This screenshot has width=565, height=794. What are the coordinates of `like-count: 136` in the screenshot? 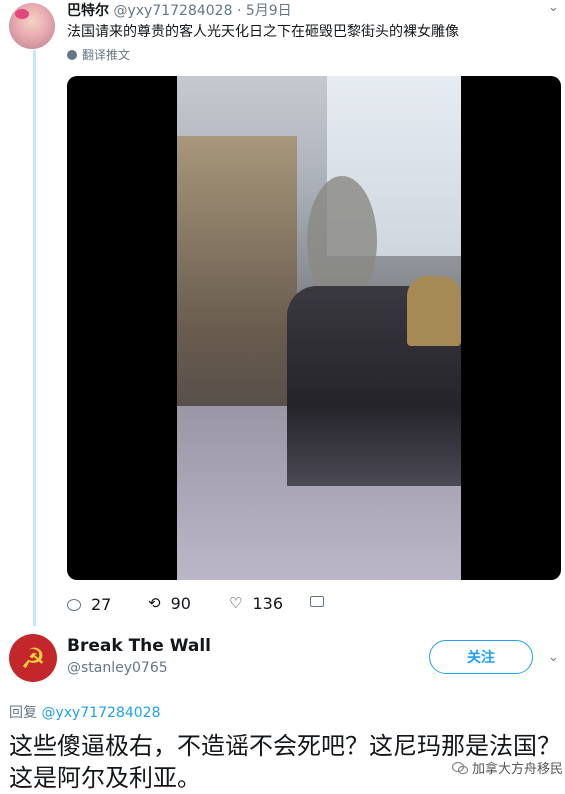 It's located at (267, 603).